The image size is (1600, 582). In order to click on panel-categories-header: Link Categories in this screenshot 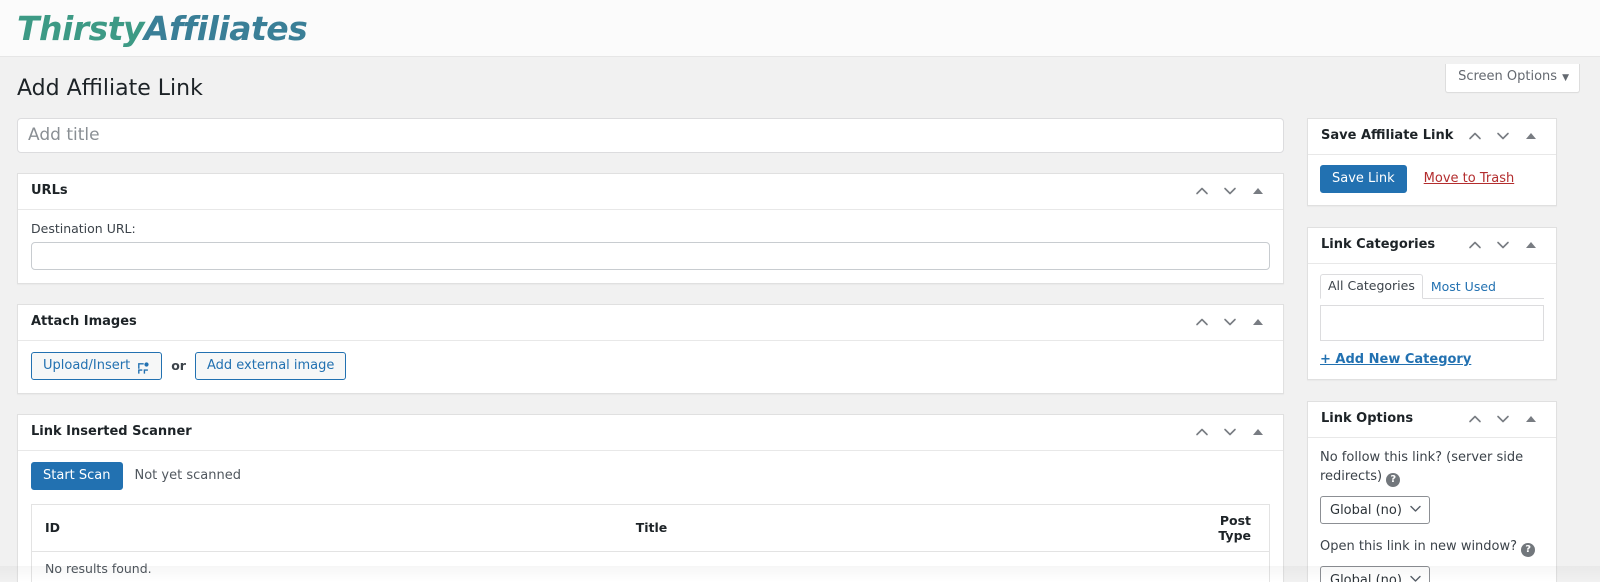, I will do `click(1432, 246)`.